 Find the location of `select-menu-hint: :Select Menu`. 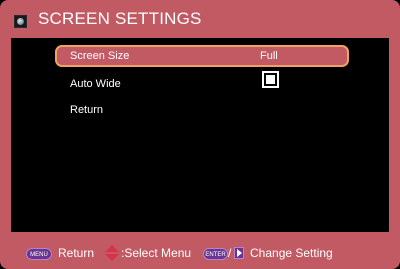

select-menu-hint: :Select Menu is located at coordinates (156, 253).